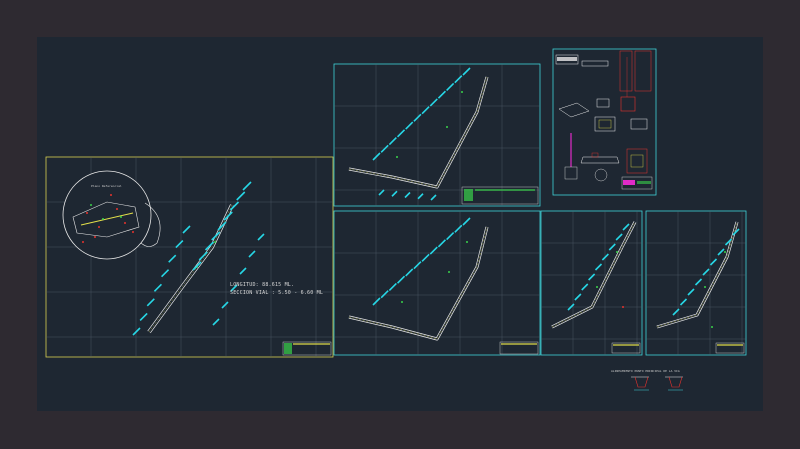 This screenshot has width=800, height=449. I want to click on road-centerline, so click(697, 274).